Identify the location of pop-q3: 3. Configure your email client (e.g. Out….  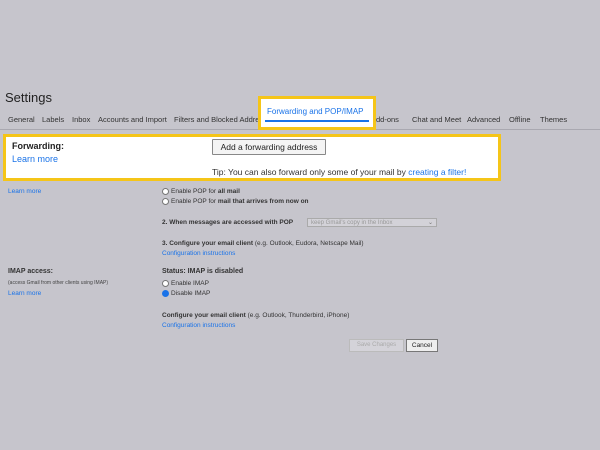
(263, 243).